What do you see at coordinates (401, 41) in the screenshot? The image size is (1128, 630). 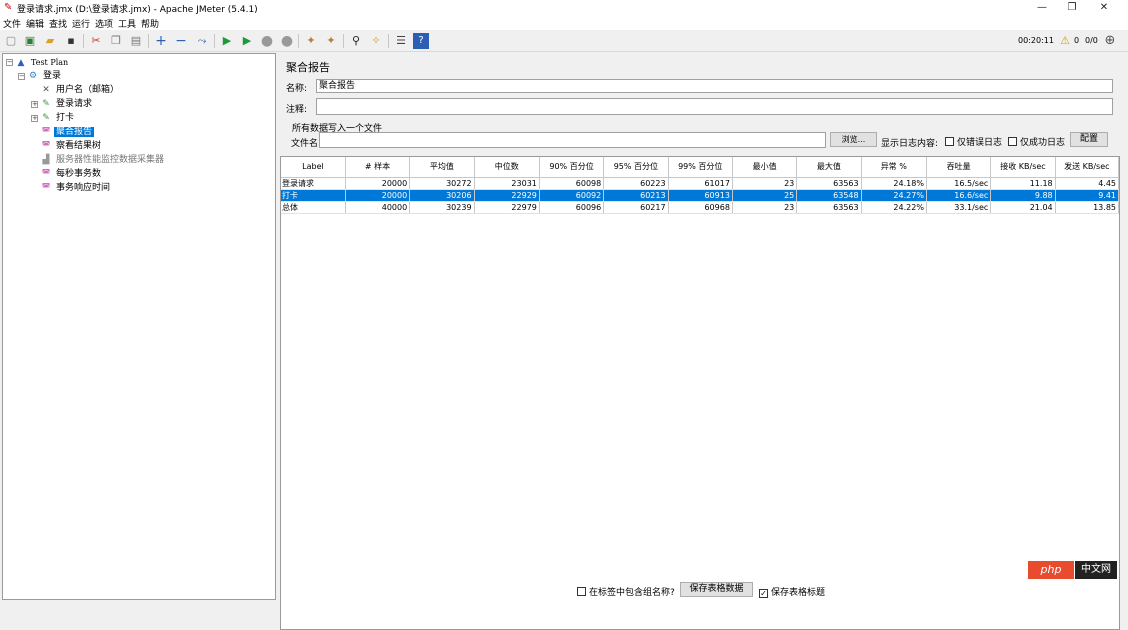 I see `function-helper-icon: ☰` at bounding box center [401, 41].